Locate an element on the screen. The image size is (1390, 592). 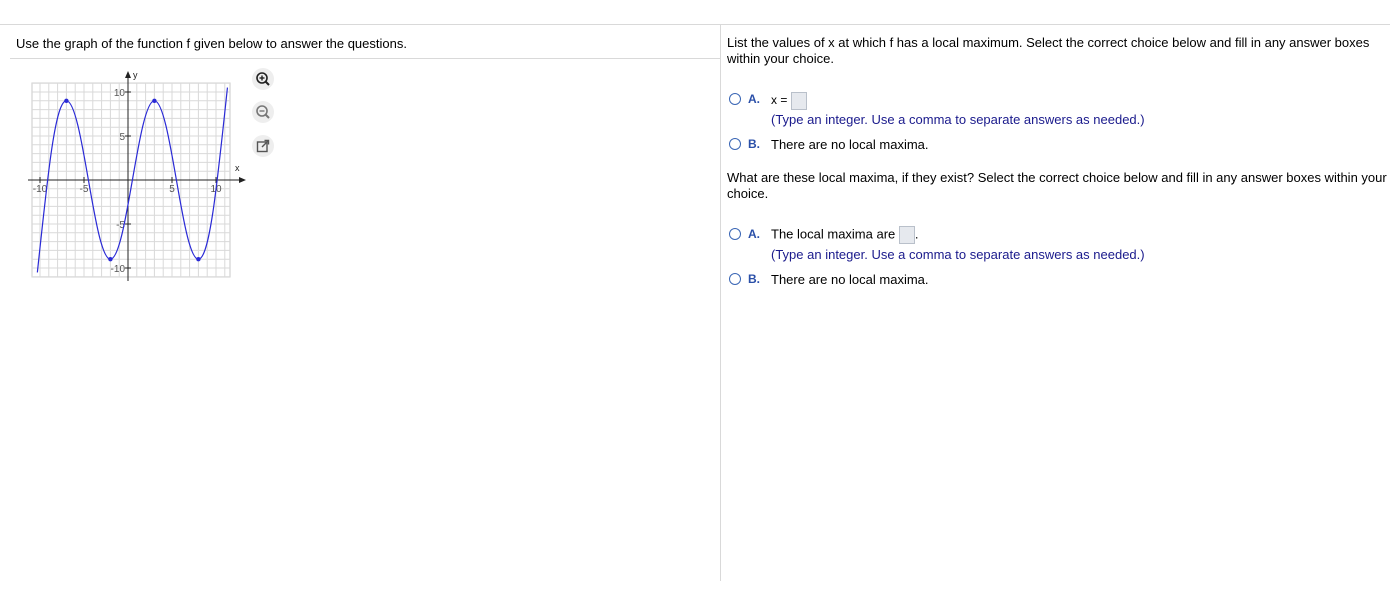
q2-option-a-label: The local maxima are is located at coordinates (833, 234).